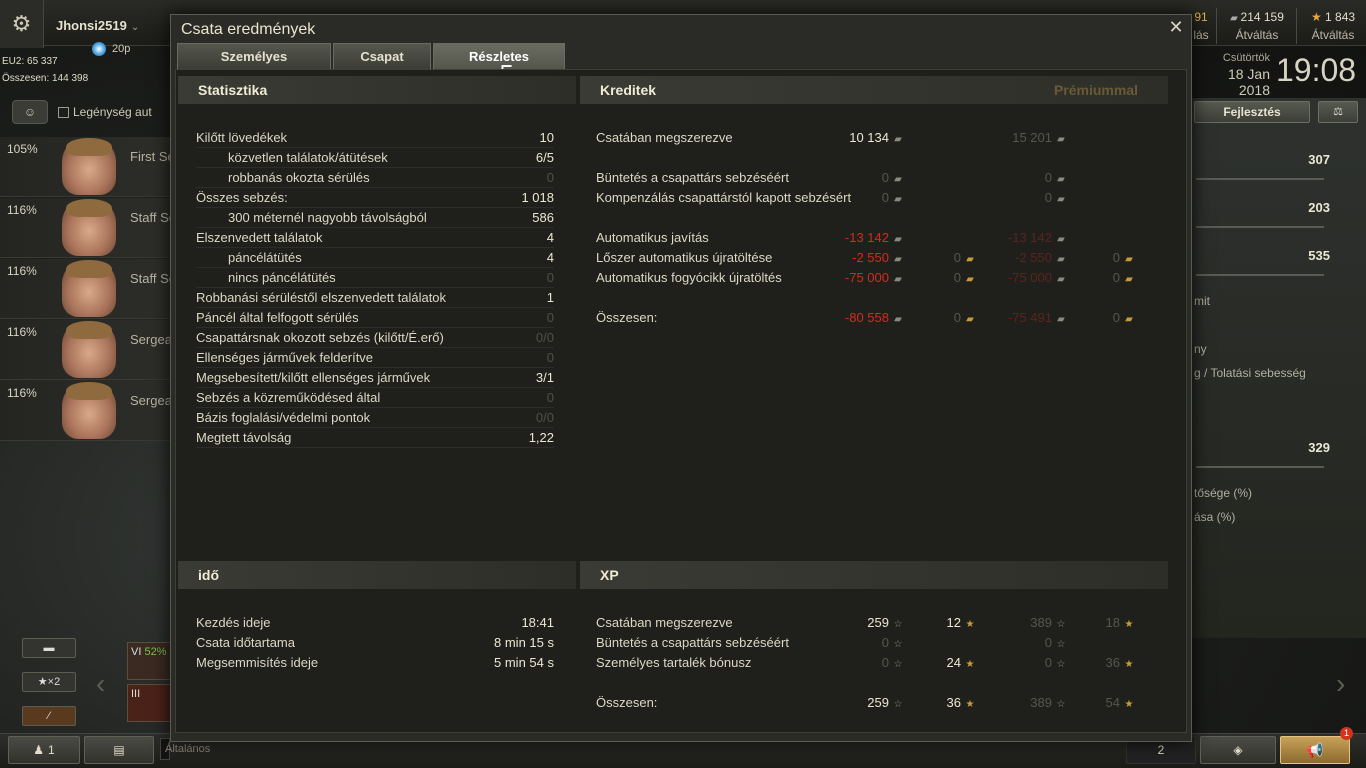  What do you see at coordinates (1033, 257) in the screenshot?
I see `credits-premium-number: -2 550` at bounding box center [1033, 257].